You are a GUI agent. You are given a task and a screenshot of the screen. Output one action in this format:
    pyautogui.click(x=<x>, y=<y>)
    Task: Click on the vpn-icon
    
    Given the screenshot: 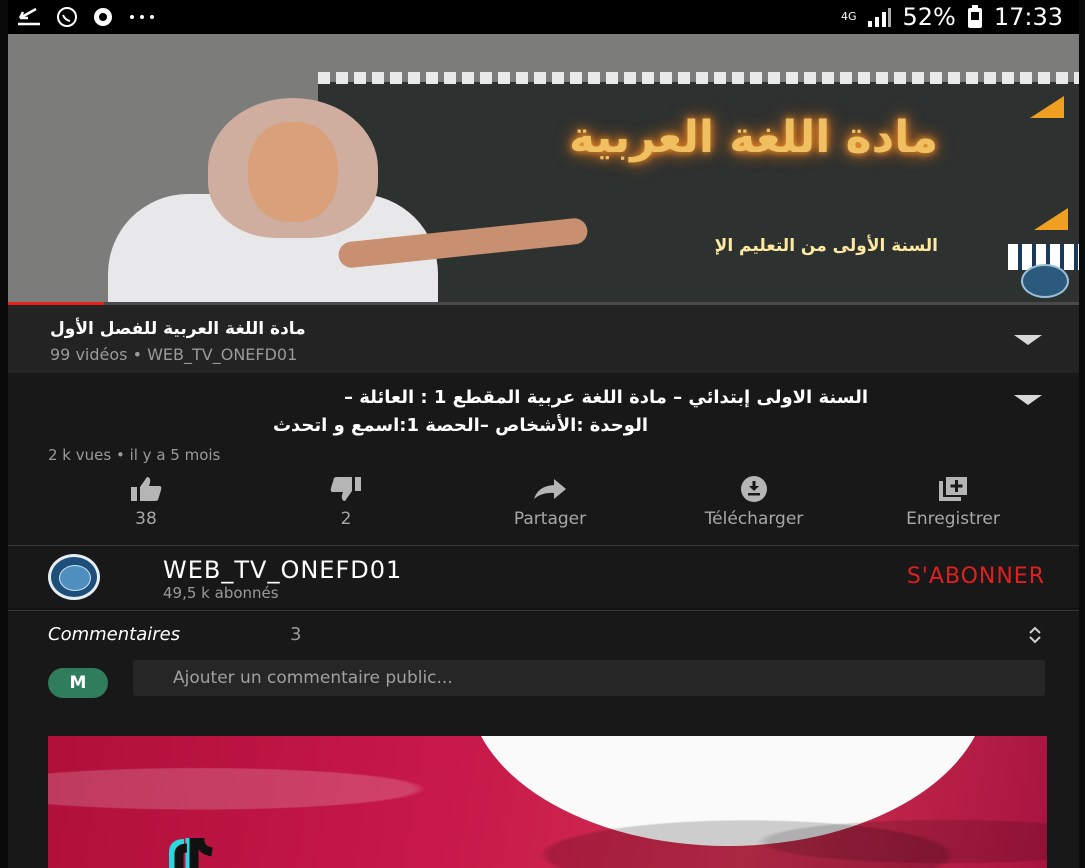 What is the action you would take?
    pyautogui.click(x=103, y=17)
    